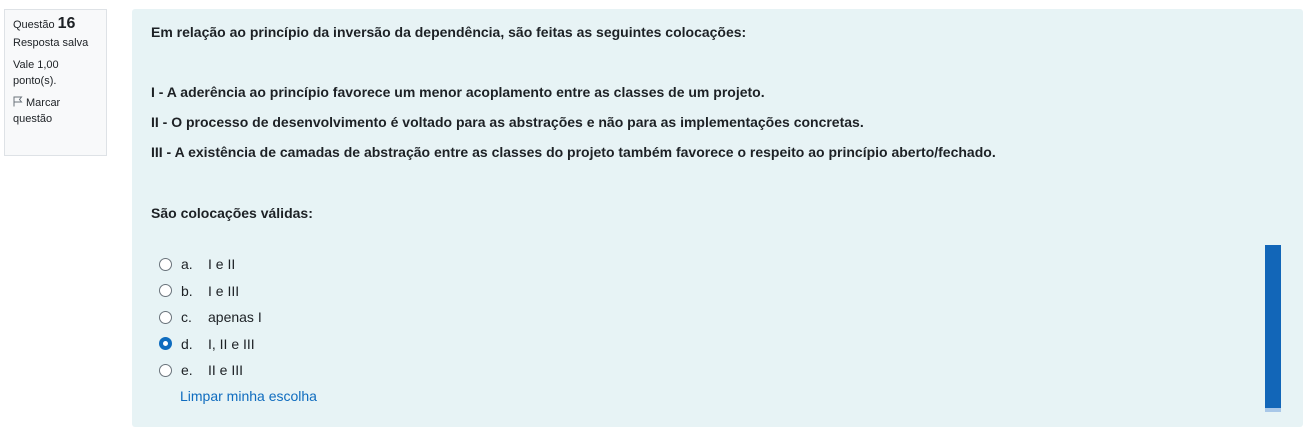 The height and width of the screenshot is (431, 1310). I want to click on clear-choice-link: Limpar minha escolha, so click(248, 396).